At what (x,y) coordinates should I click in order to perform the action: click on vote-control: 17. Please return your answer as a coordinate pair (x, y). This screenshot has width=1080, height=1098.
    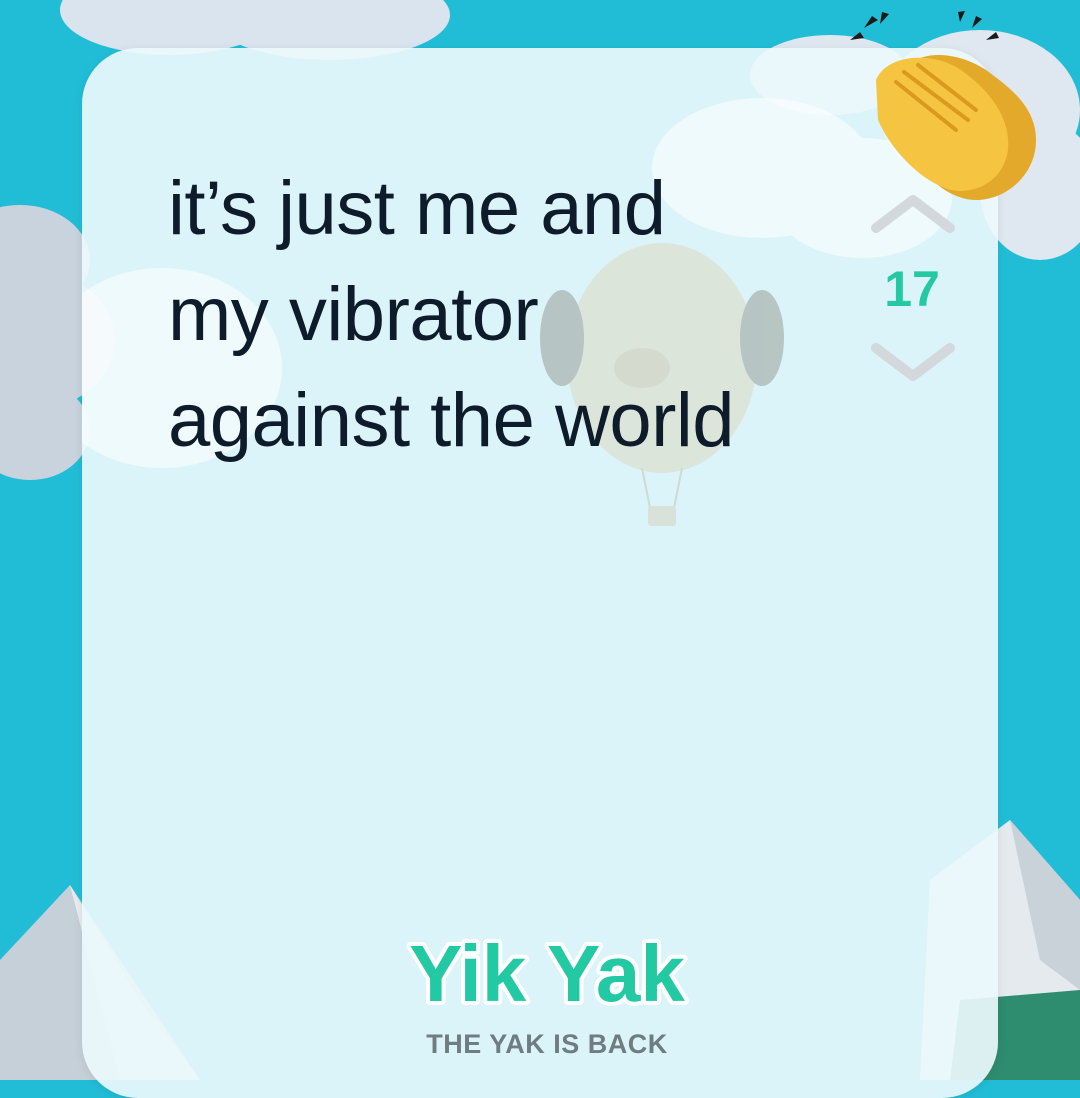
    Looking at the image, I should click on (910, 293).